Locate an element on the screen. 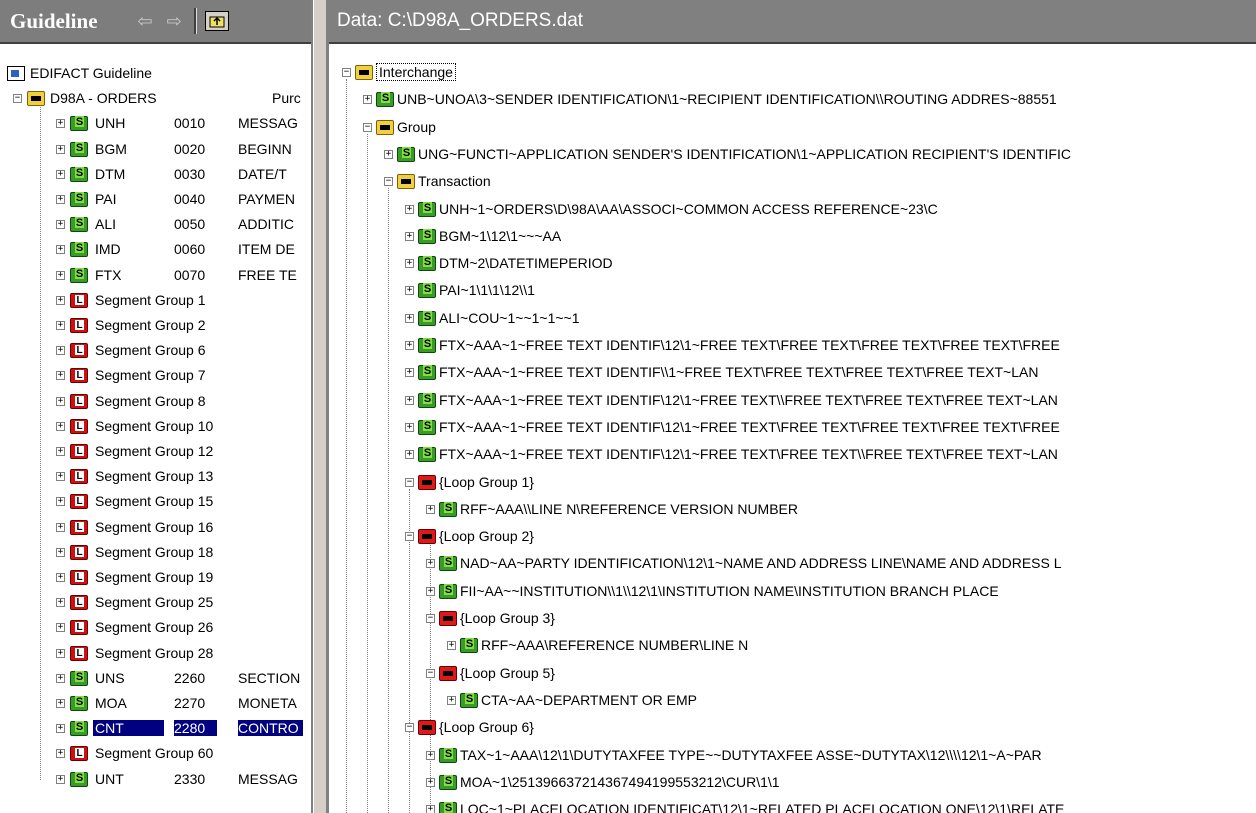  segment-item: + UNS 2260 SECTION is located at coordinates (155, 679).